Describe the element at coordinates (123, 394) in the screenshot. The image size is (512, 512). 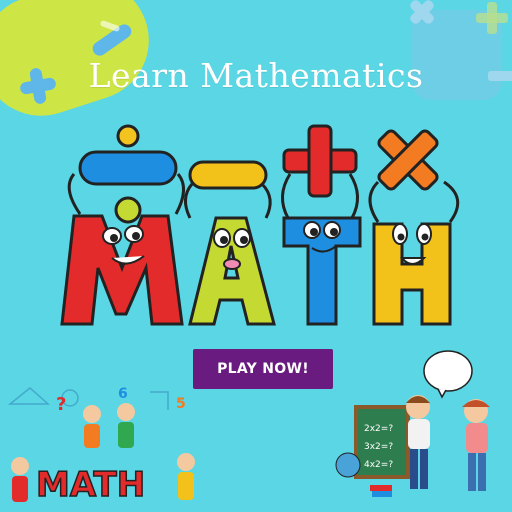
I see `svg-text: 6` at that location.